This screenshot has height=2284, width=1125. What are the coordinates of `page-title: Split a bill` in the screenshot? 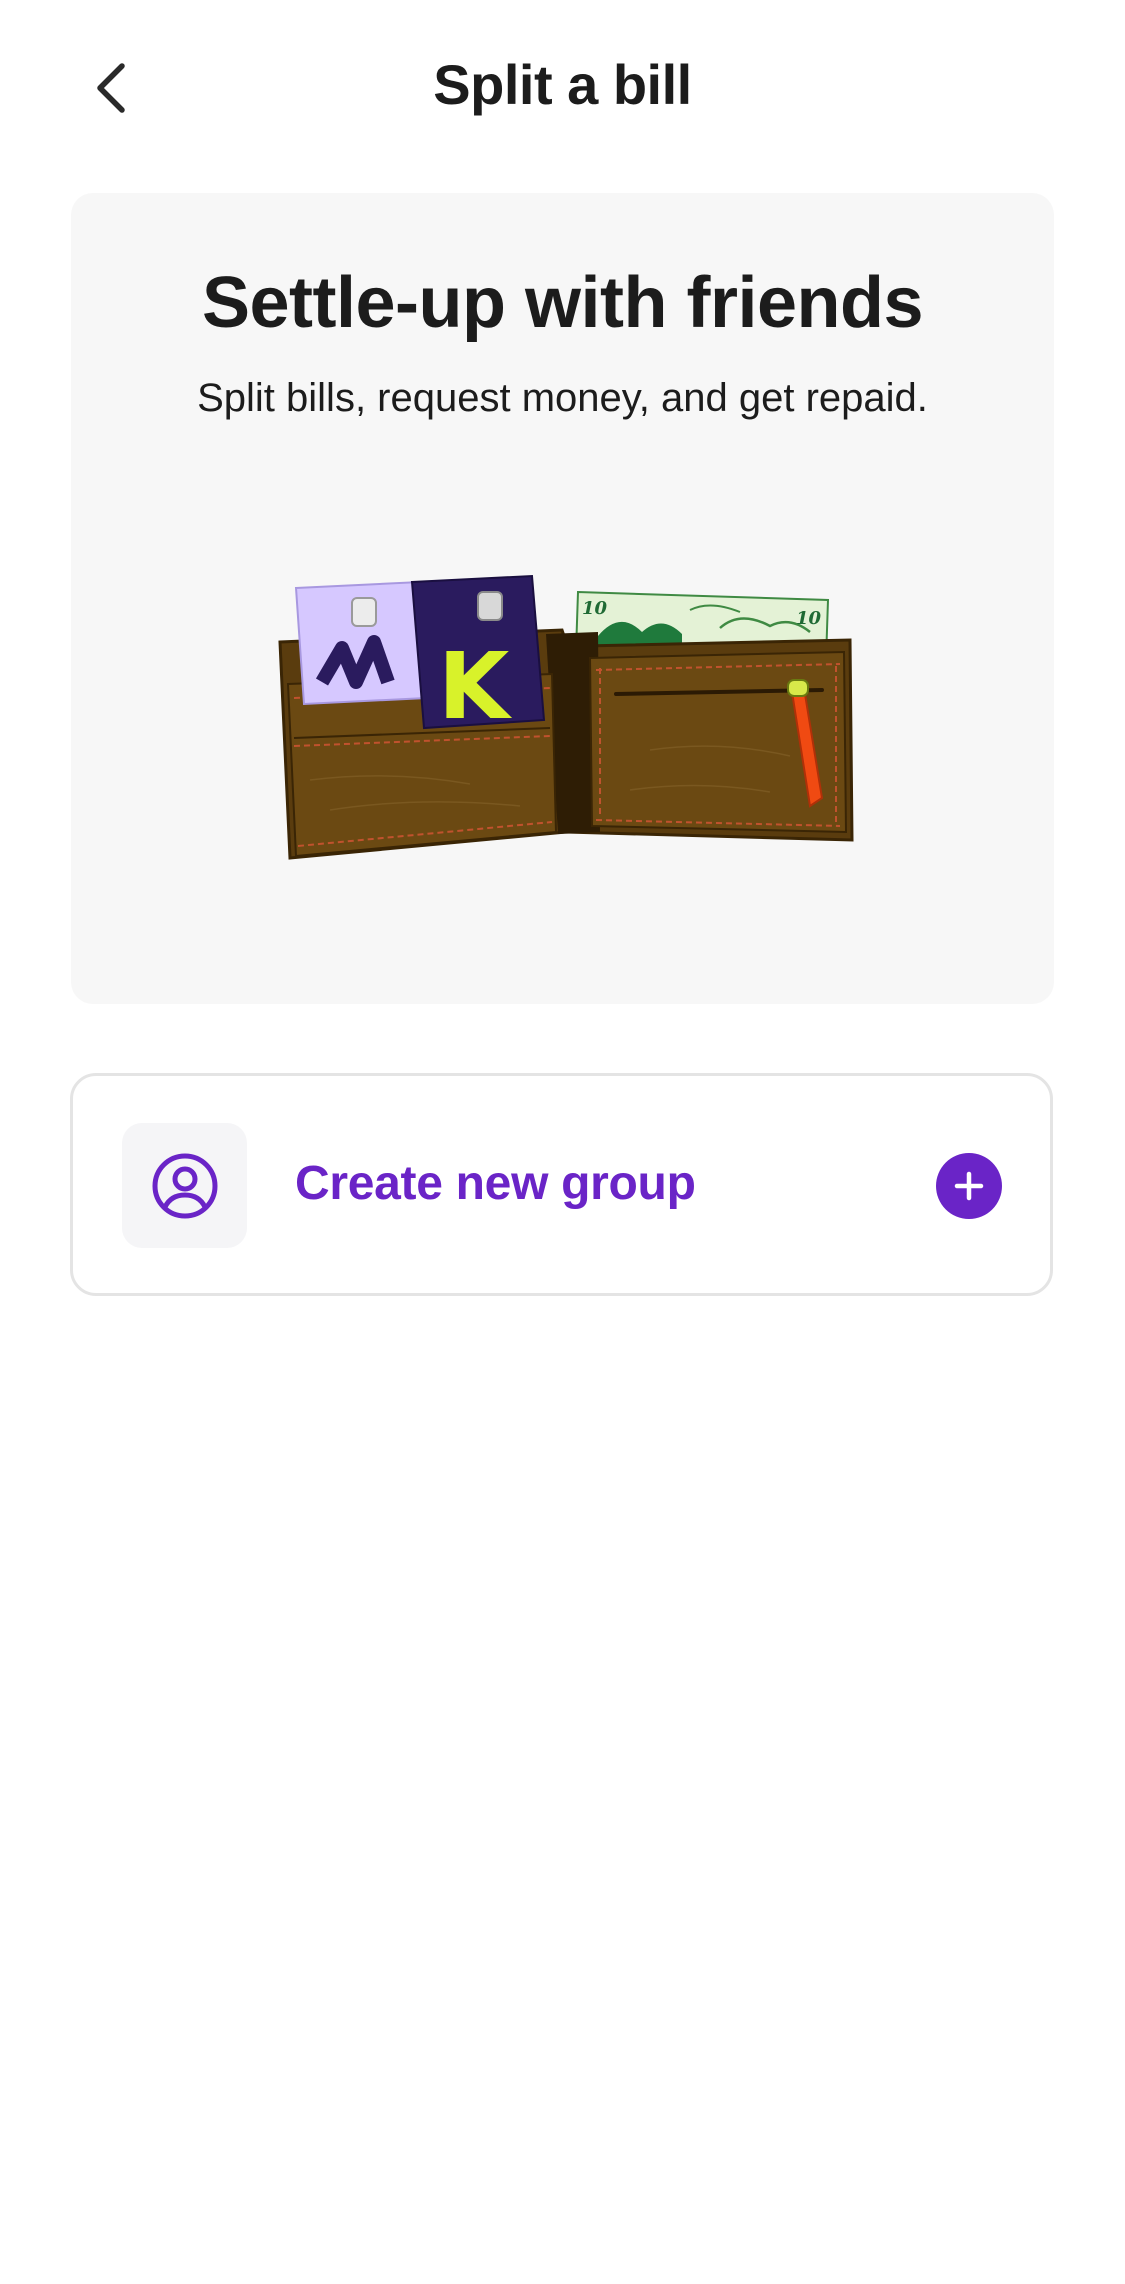 It's located at (562, 84).